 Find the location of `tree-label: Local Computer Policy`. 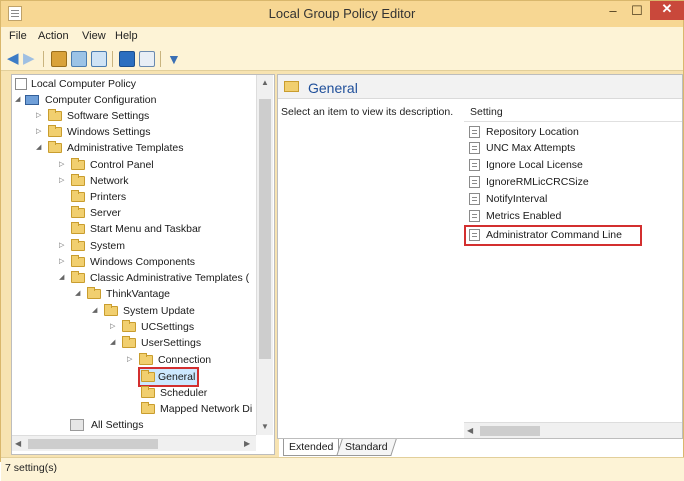

tree-label: Local Computer Policy is located at coordinates (84, 84).